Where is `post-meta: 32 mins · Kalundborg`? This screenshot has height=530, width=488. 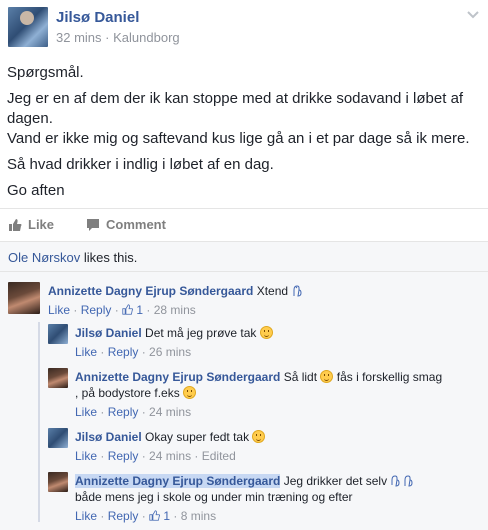 post-meta: 32 mins · Kalundborg is located at coordinates (118, 37).